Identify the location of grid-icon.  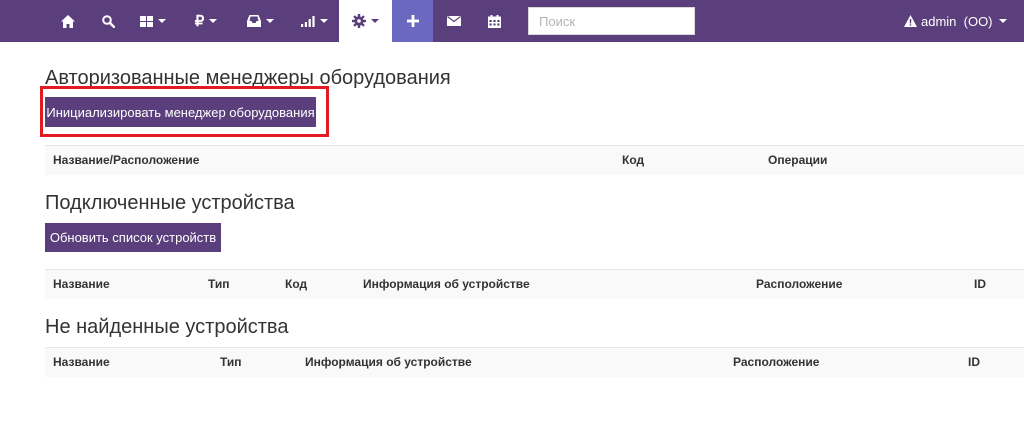
(146, 21).